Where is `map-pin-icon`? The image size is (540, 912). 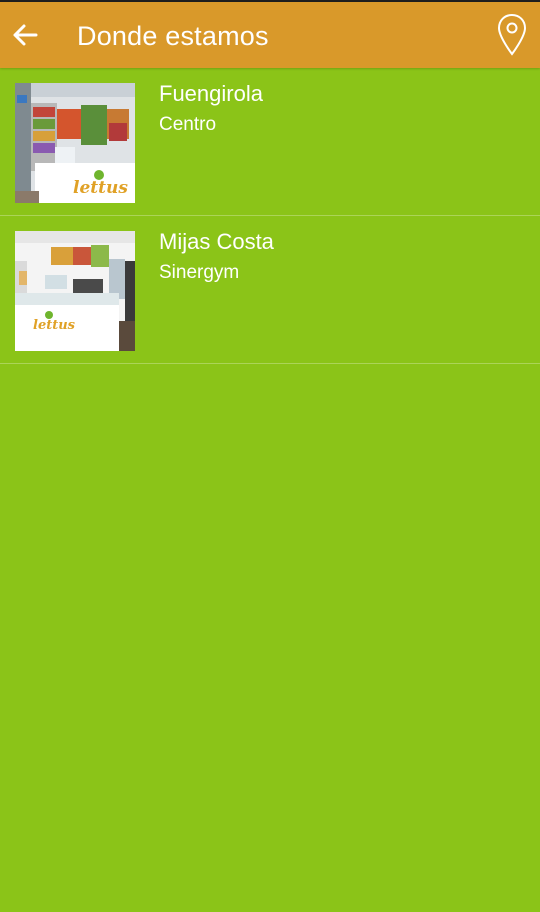
map-pin-icon is located at coordinates (512, 34).